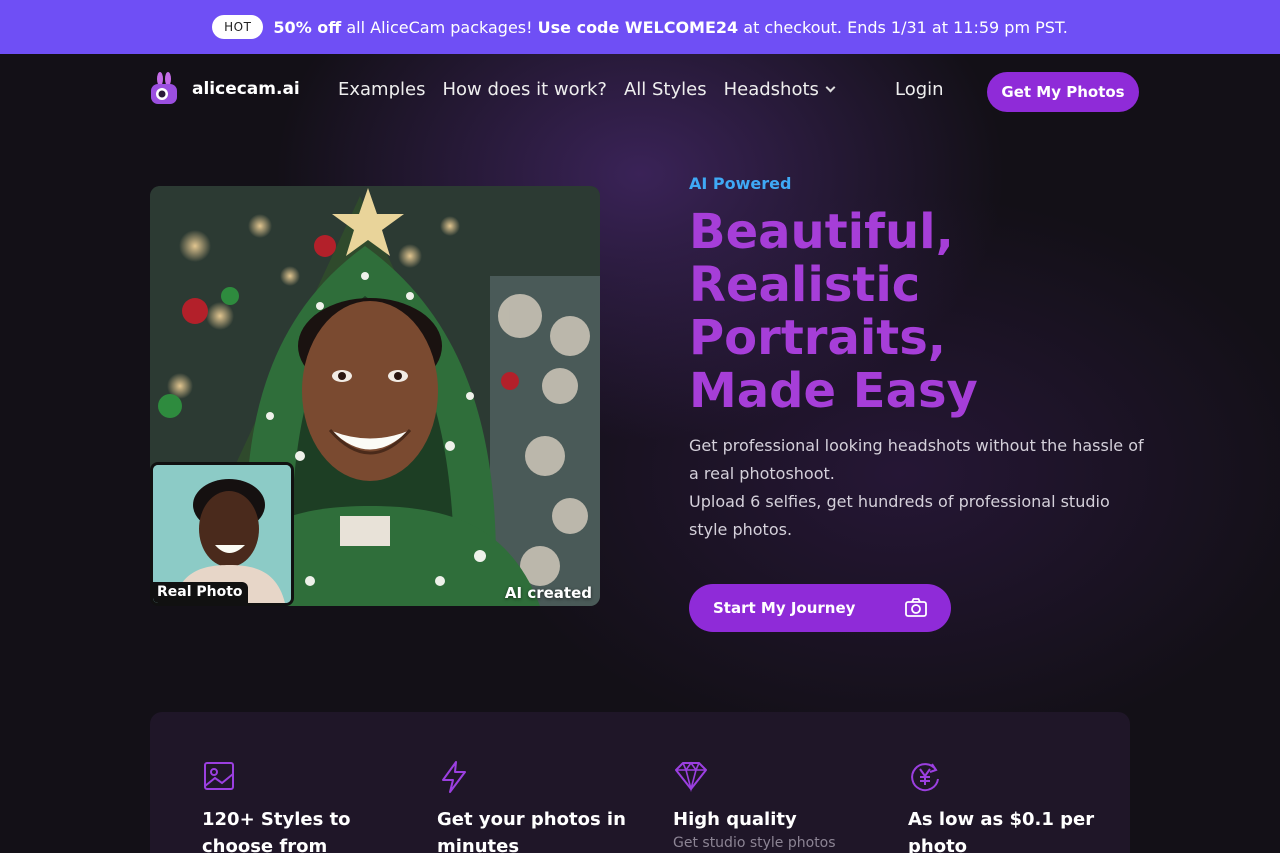 The height and width of the screenshot is (853, 1280). I want to click on feature-price: As low as $0.1 per photo, so click(1008, 806).